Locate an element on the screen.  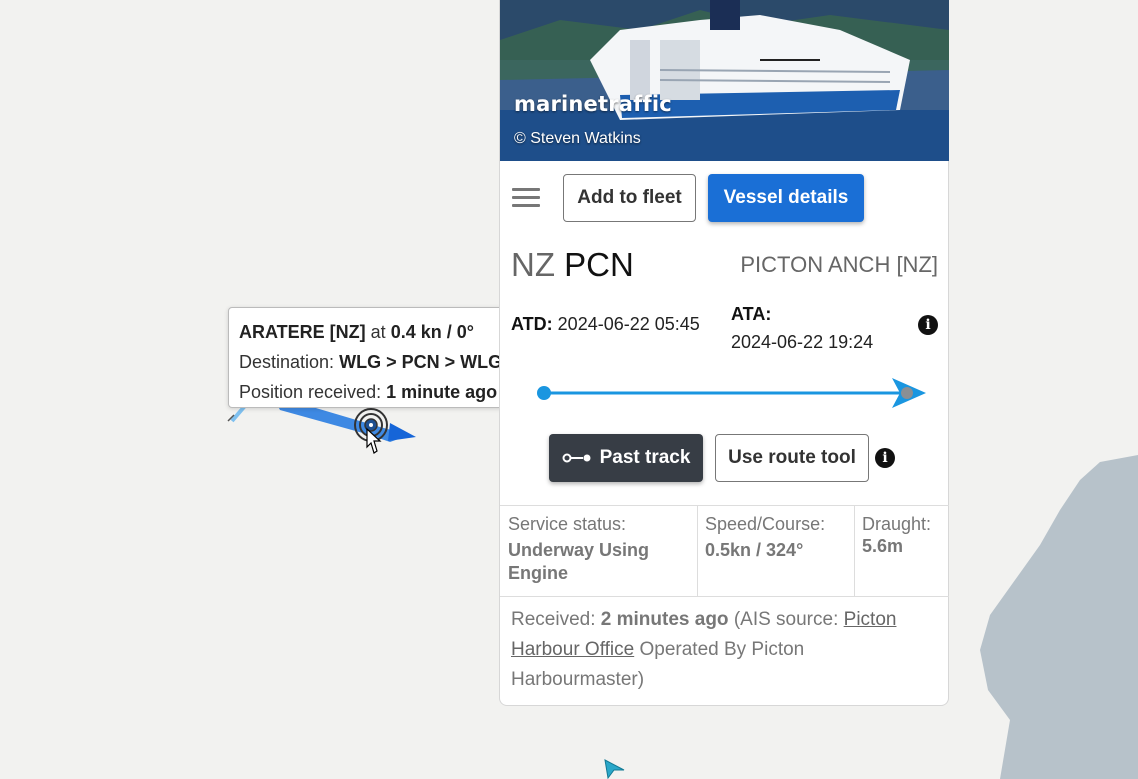
ata-label: ATA: is located at coordinates (751, 314).